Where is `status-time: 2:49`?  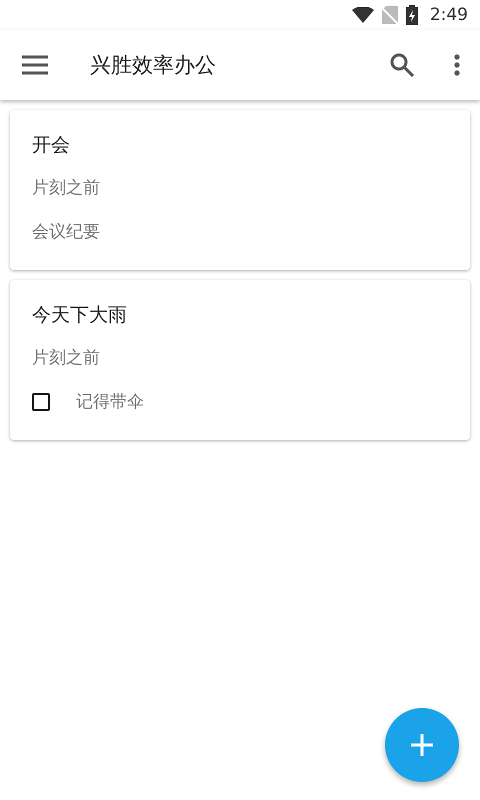 status-time: 2:49 is located at coordinates (449, 15).